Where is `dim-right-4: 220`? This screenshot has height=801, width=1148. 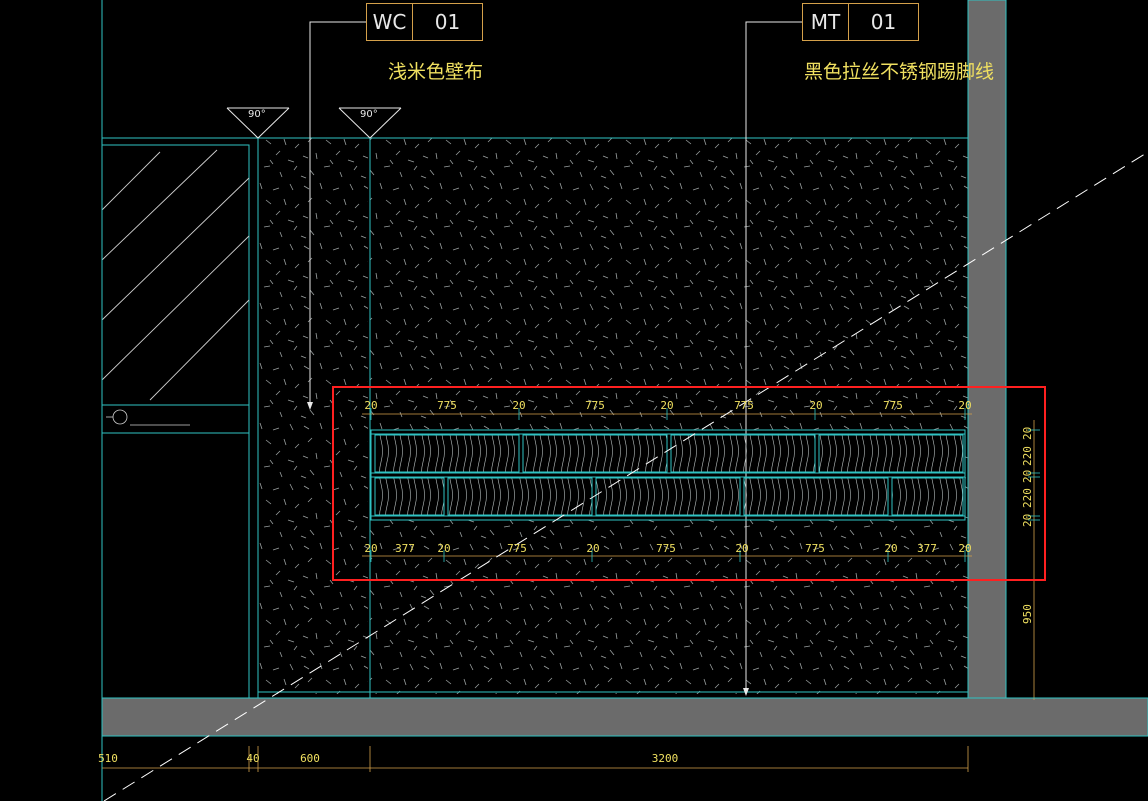
dim-right-4: 220 is located at coordinates (1027, 498).